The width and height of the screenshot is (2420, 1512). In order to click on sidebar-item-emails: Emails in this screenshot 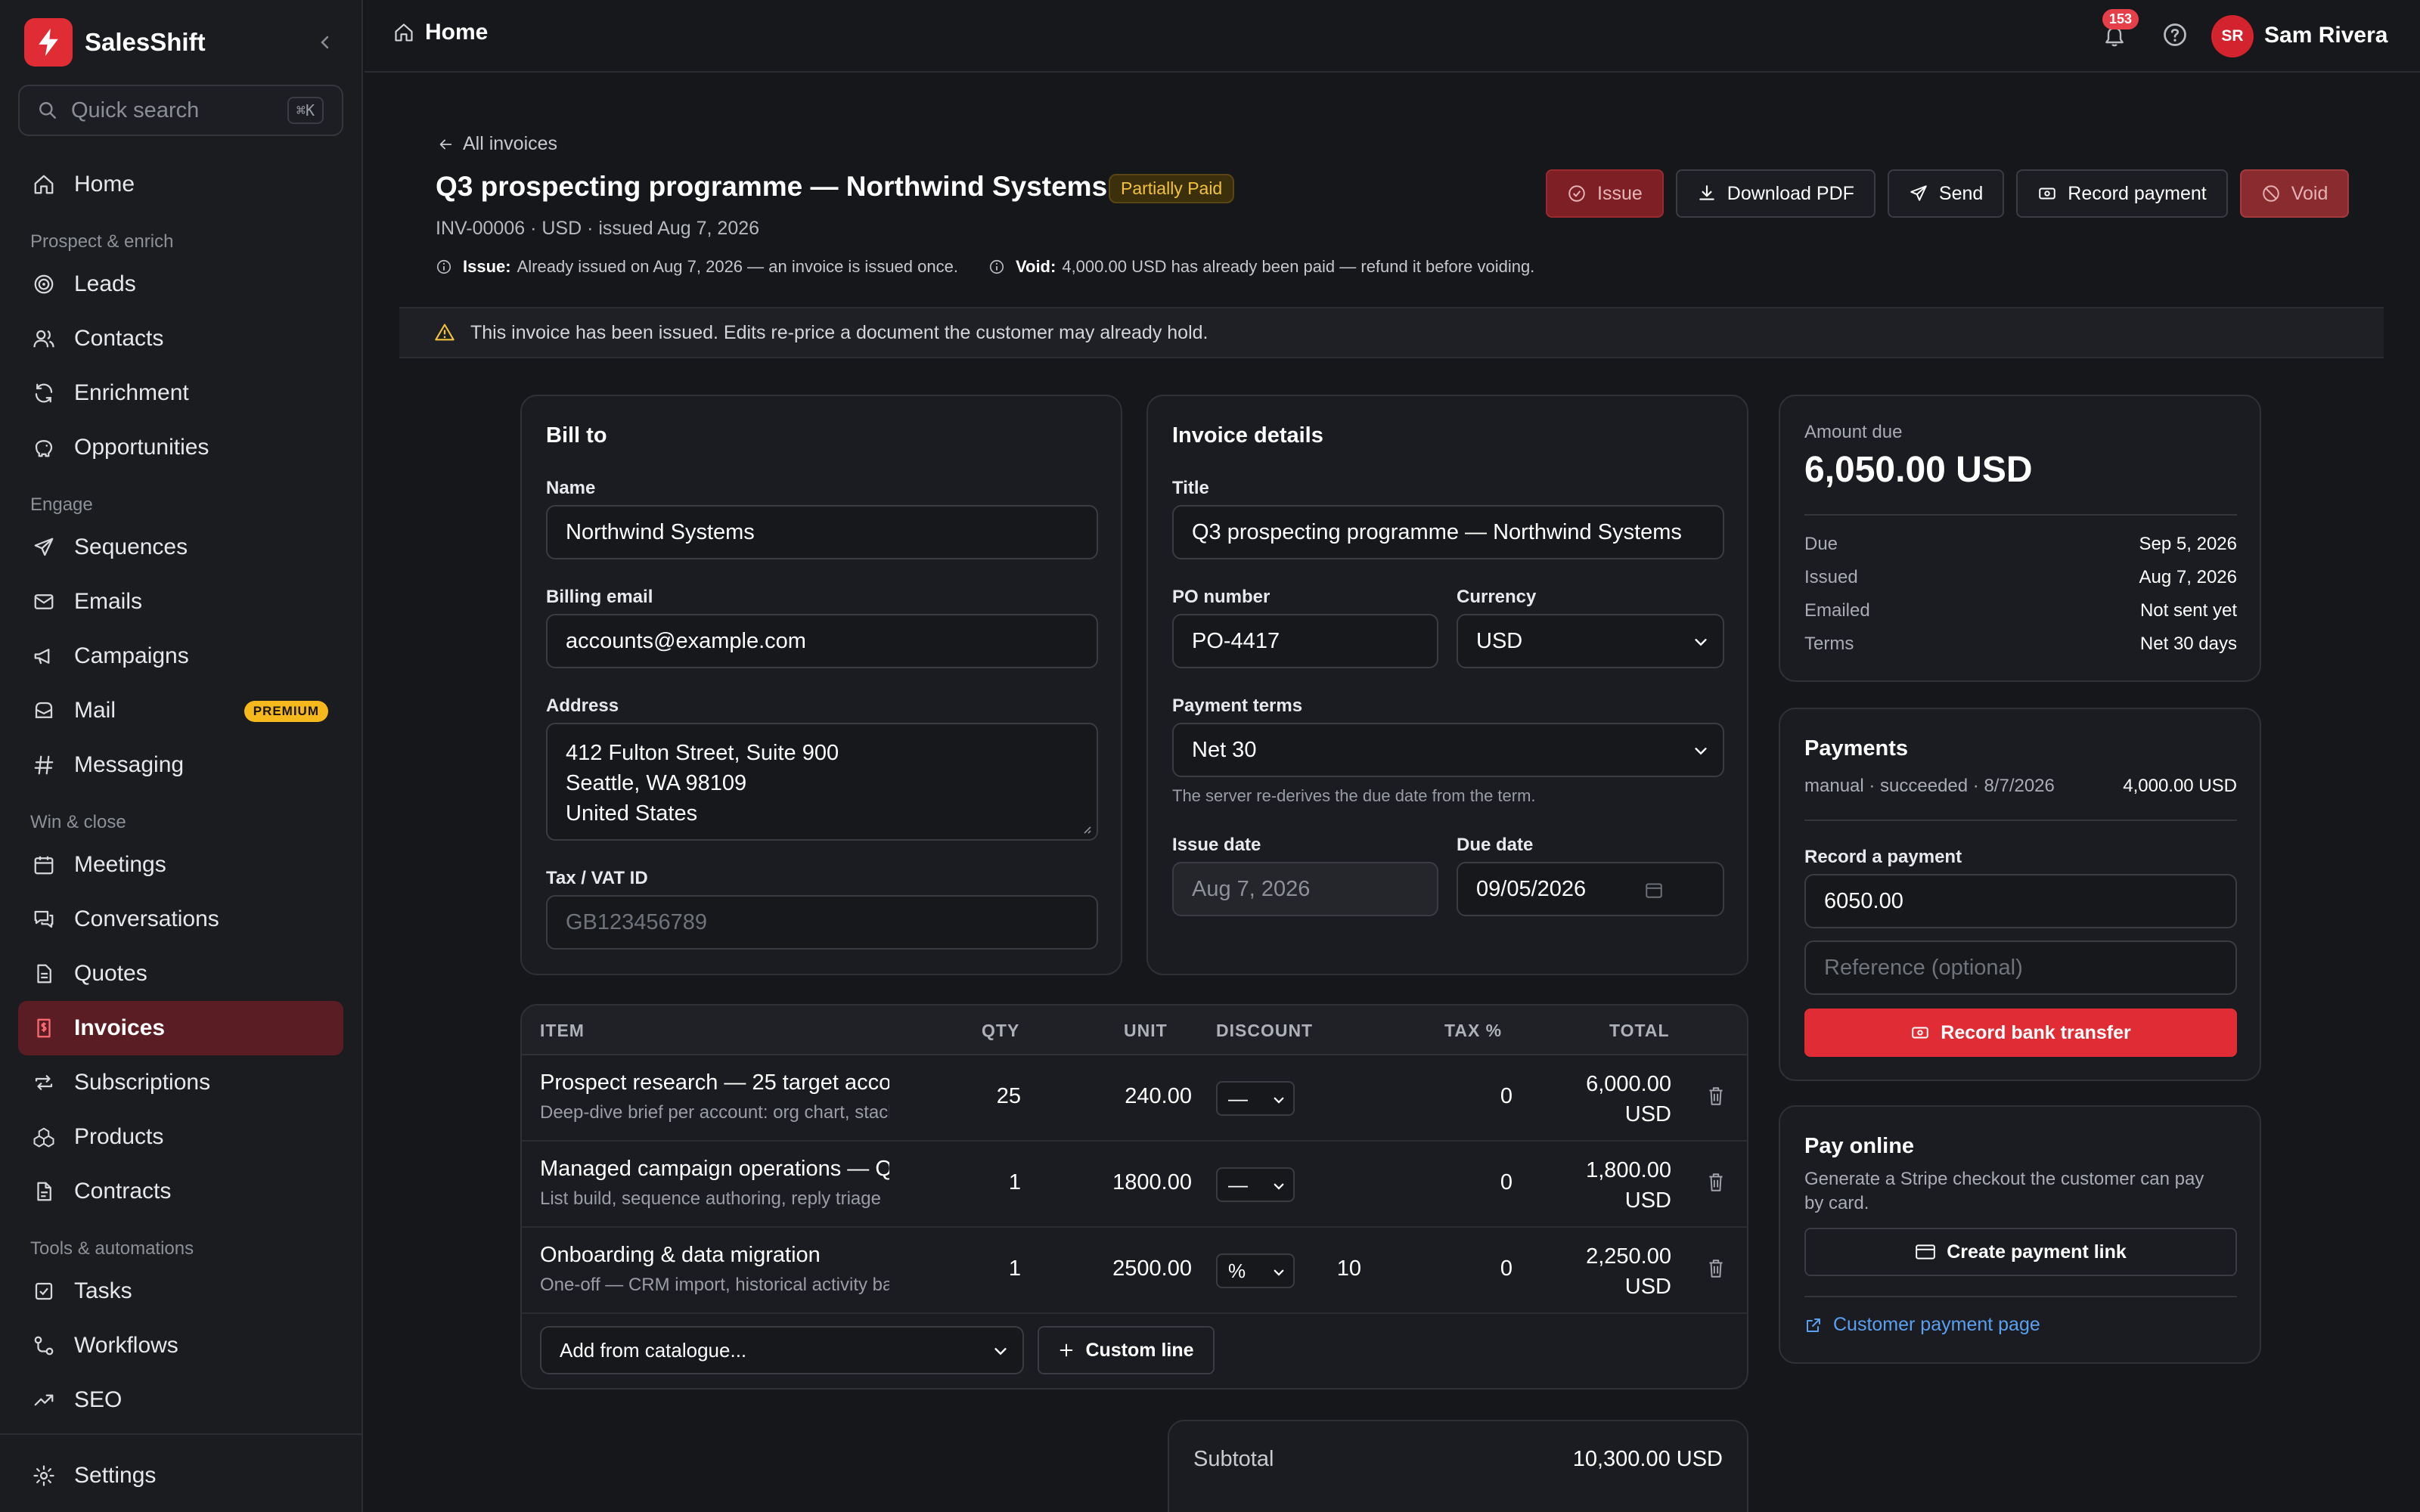, I will do `click(180, 602)`.